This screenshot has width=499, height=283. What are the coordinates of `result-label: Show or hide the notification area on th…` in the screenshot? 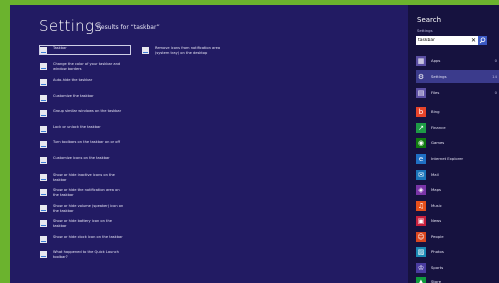 It's located at (86, 192).